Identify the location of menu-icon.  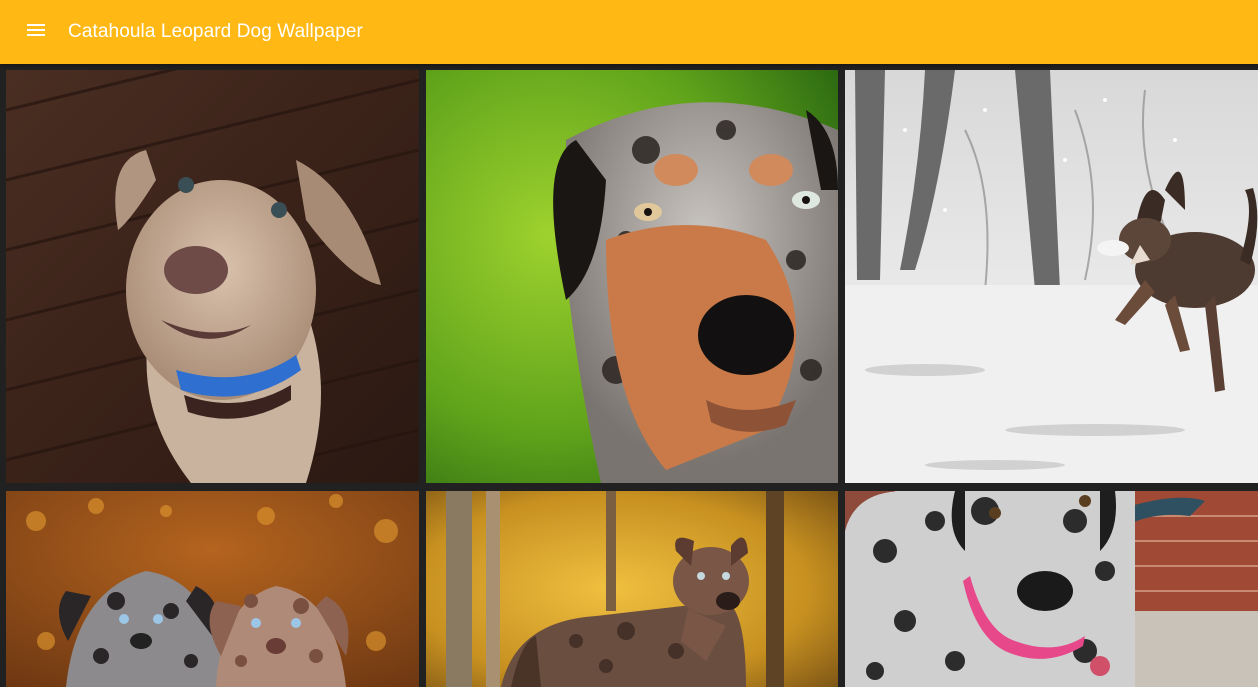
(36, 32).